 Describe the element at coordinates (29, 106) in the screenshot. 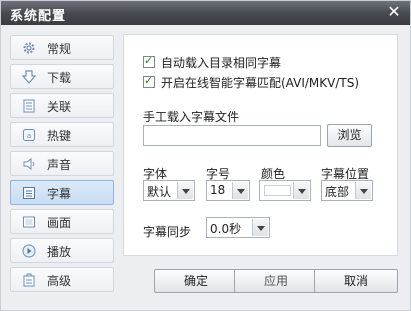

I see `document-icon` at that location.